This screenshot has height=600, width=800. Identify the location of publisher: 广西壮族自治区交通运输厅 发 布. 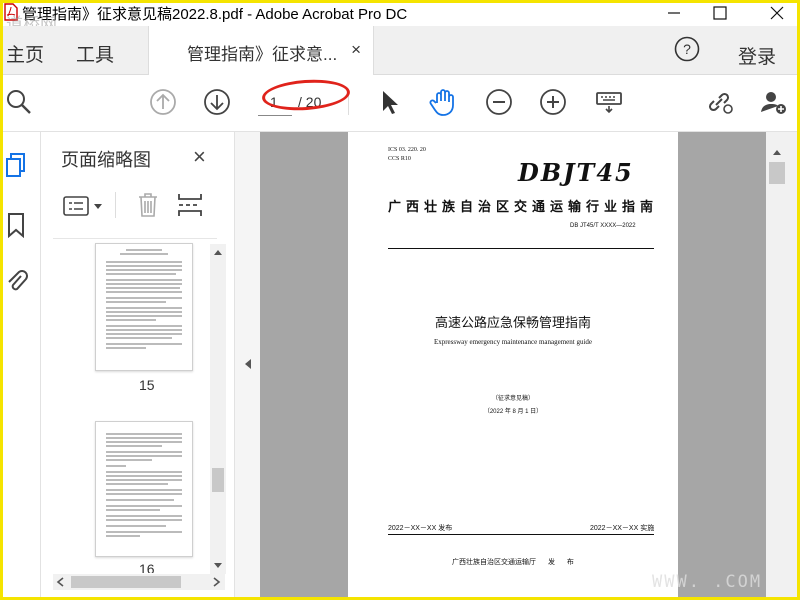
(513, 562).